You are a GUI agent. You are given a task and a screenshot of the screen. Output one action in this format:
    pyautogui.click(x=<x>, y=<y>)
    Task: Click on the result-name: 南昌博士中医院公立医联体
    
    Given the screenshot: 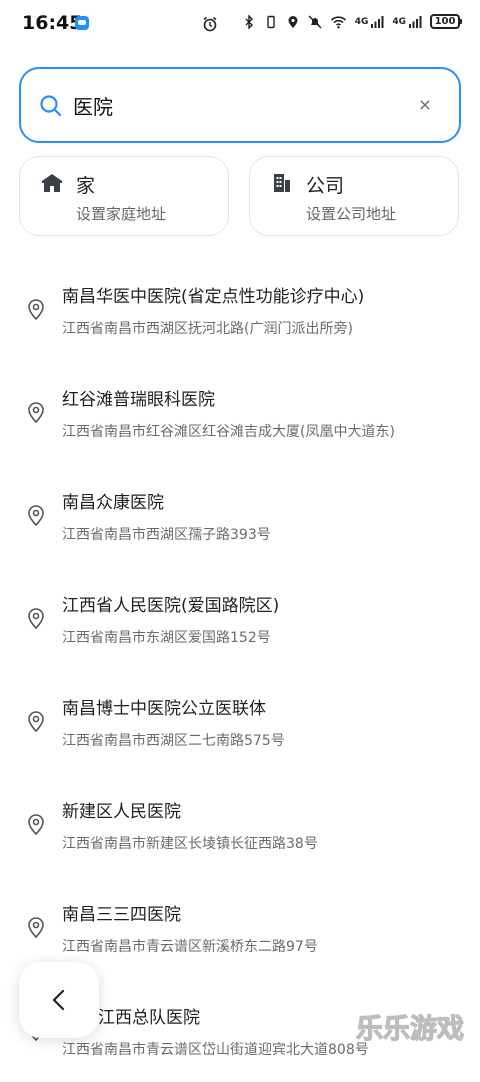 What is the action you would take?
    pyautogui.click(x=164, y=709)
    